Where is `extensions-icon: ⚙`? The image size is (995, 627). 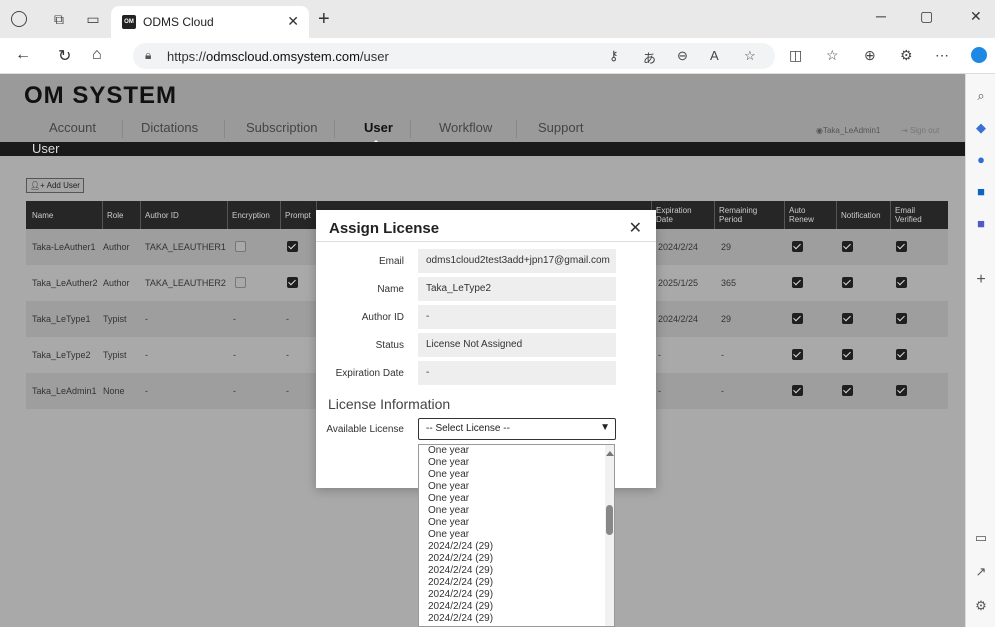
extensions-icon: ⚙ is located at coordinates (906, 55).